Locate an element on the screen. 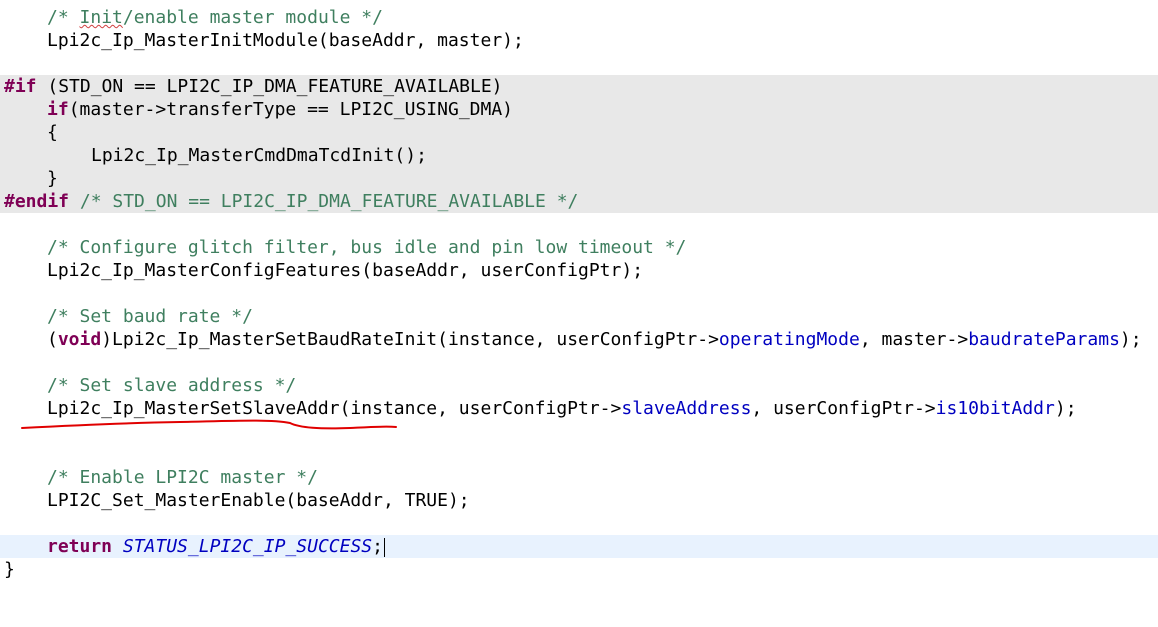 This screenshot has height=627, width=1158. code-line-14: /* Set baud rate */ is located at coordinates (579, 316).